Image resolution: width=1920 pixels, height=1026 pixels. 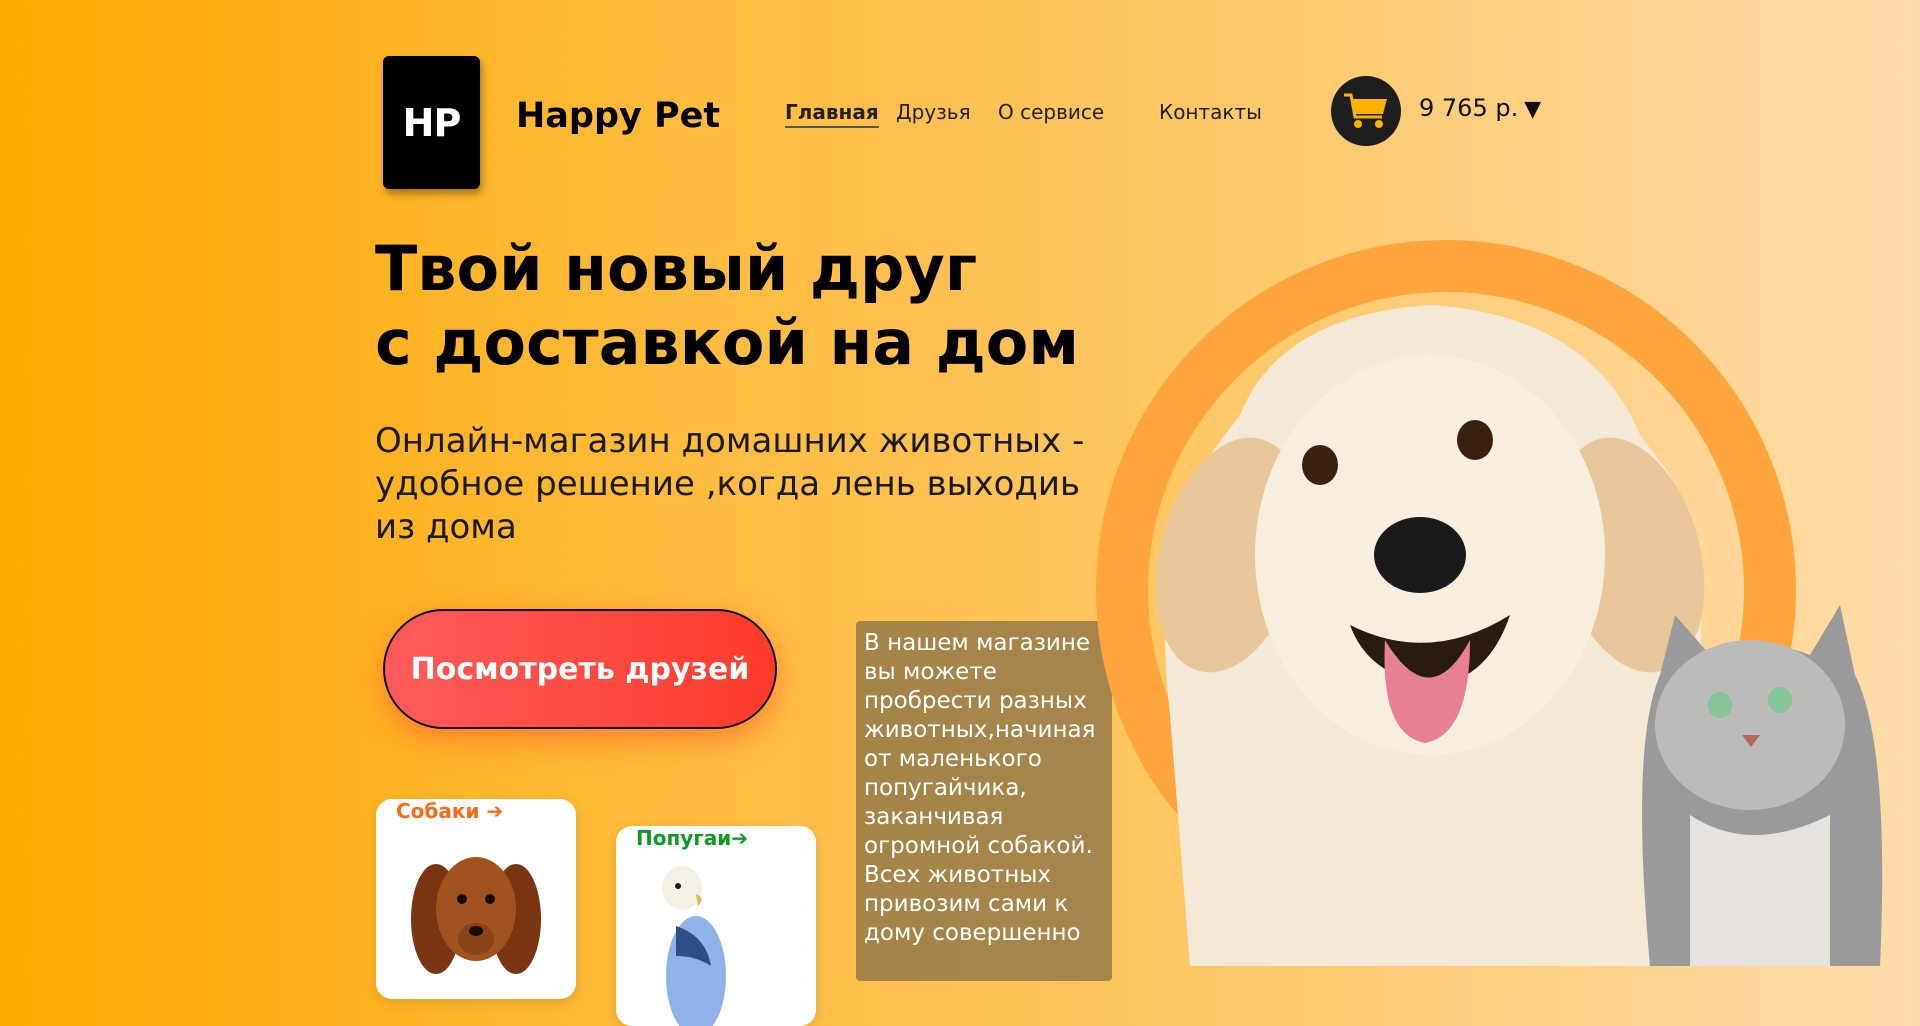 I want to click on cart-icon, so click(x=1365, y=110).